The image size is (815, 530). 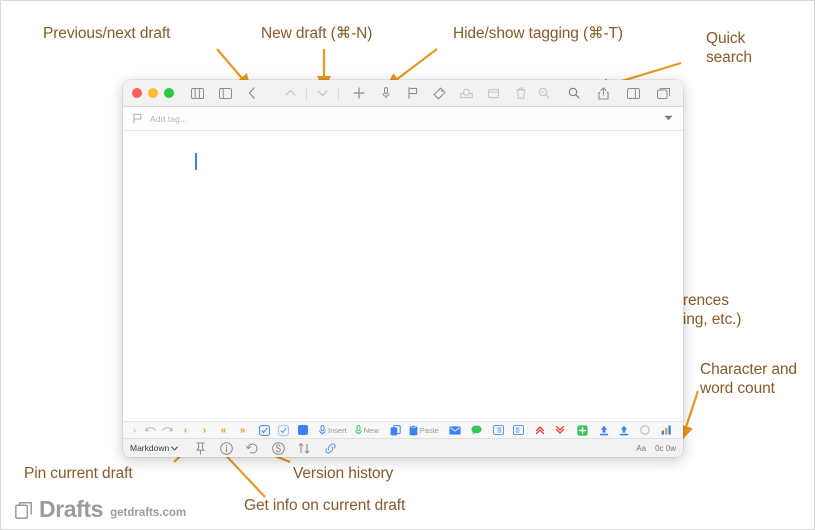 What do you see at coordinates (520, 93) in the screenshot?
I see `trash-icon` at bounding box center [520, 93].